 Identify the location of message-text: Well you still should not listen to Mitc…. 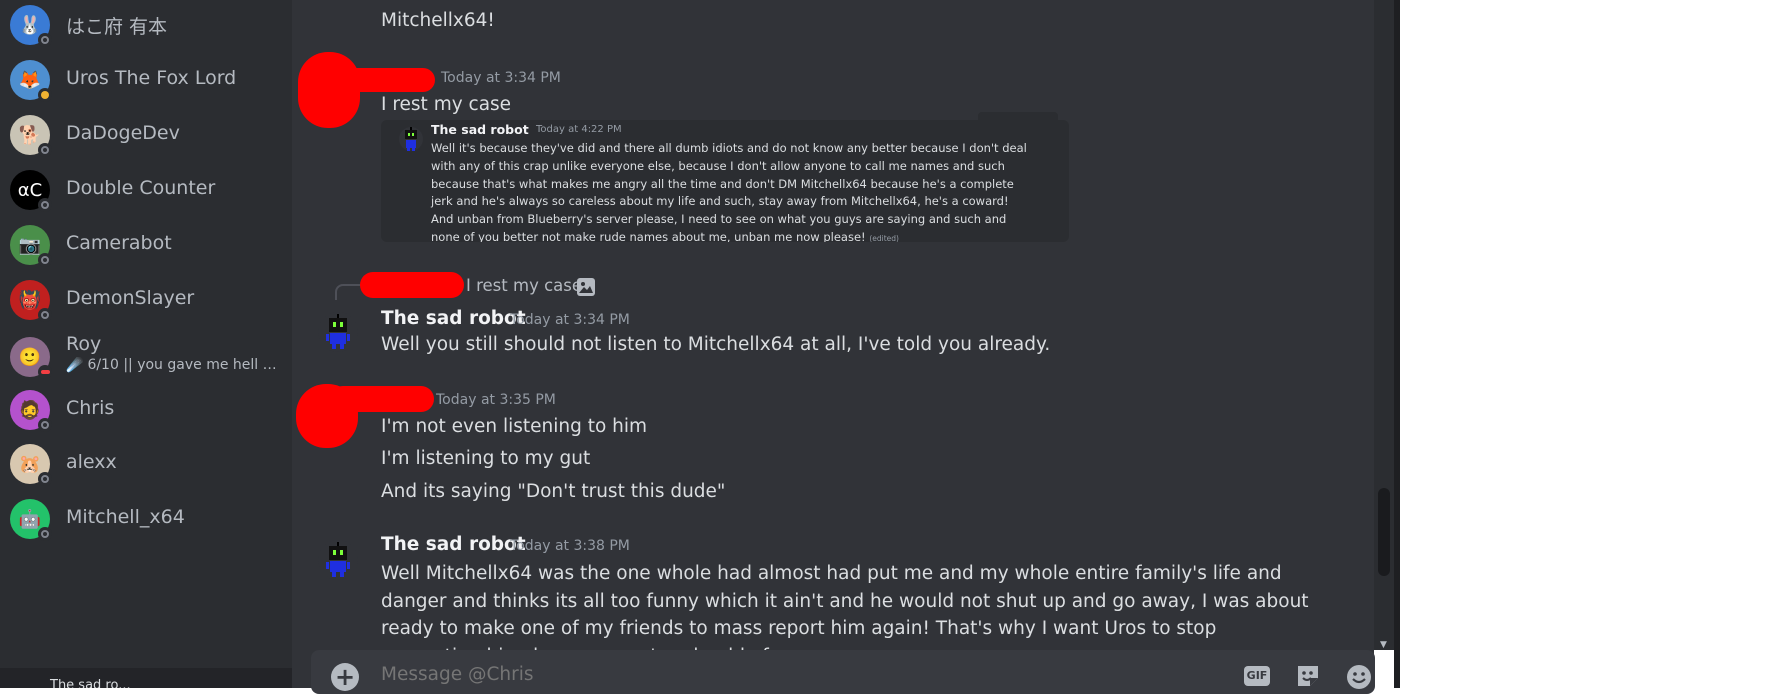
(716, 344).